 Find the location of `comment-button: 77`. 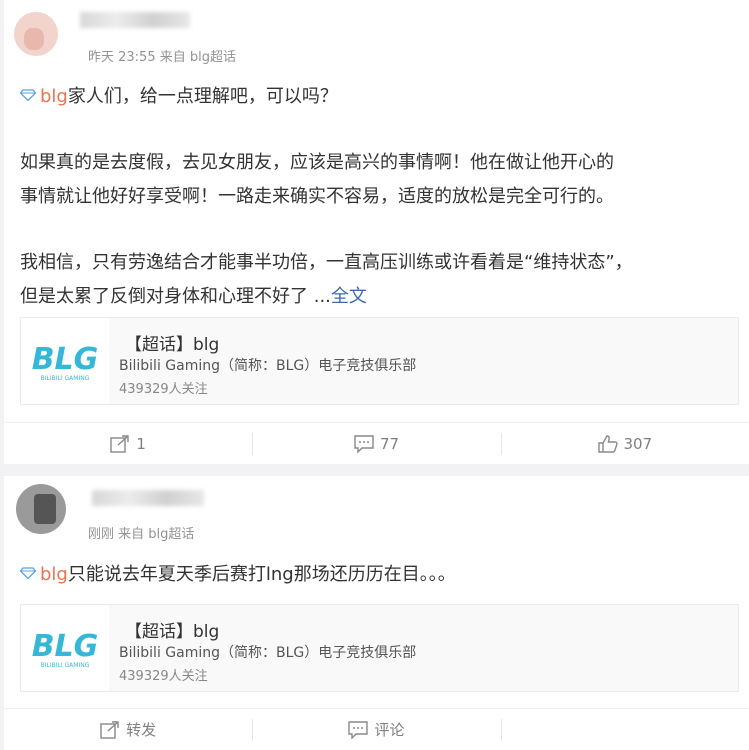

comment-button: 77 is located at coordinates (376, 443).